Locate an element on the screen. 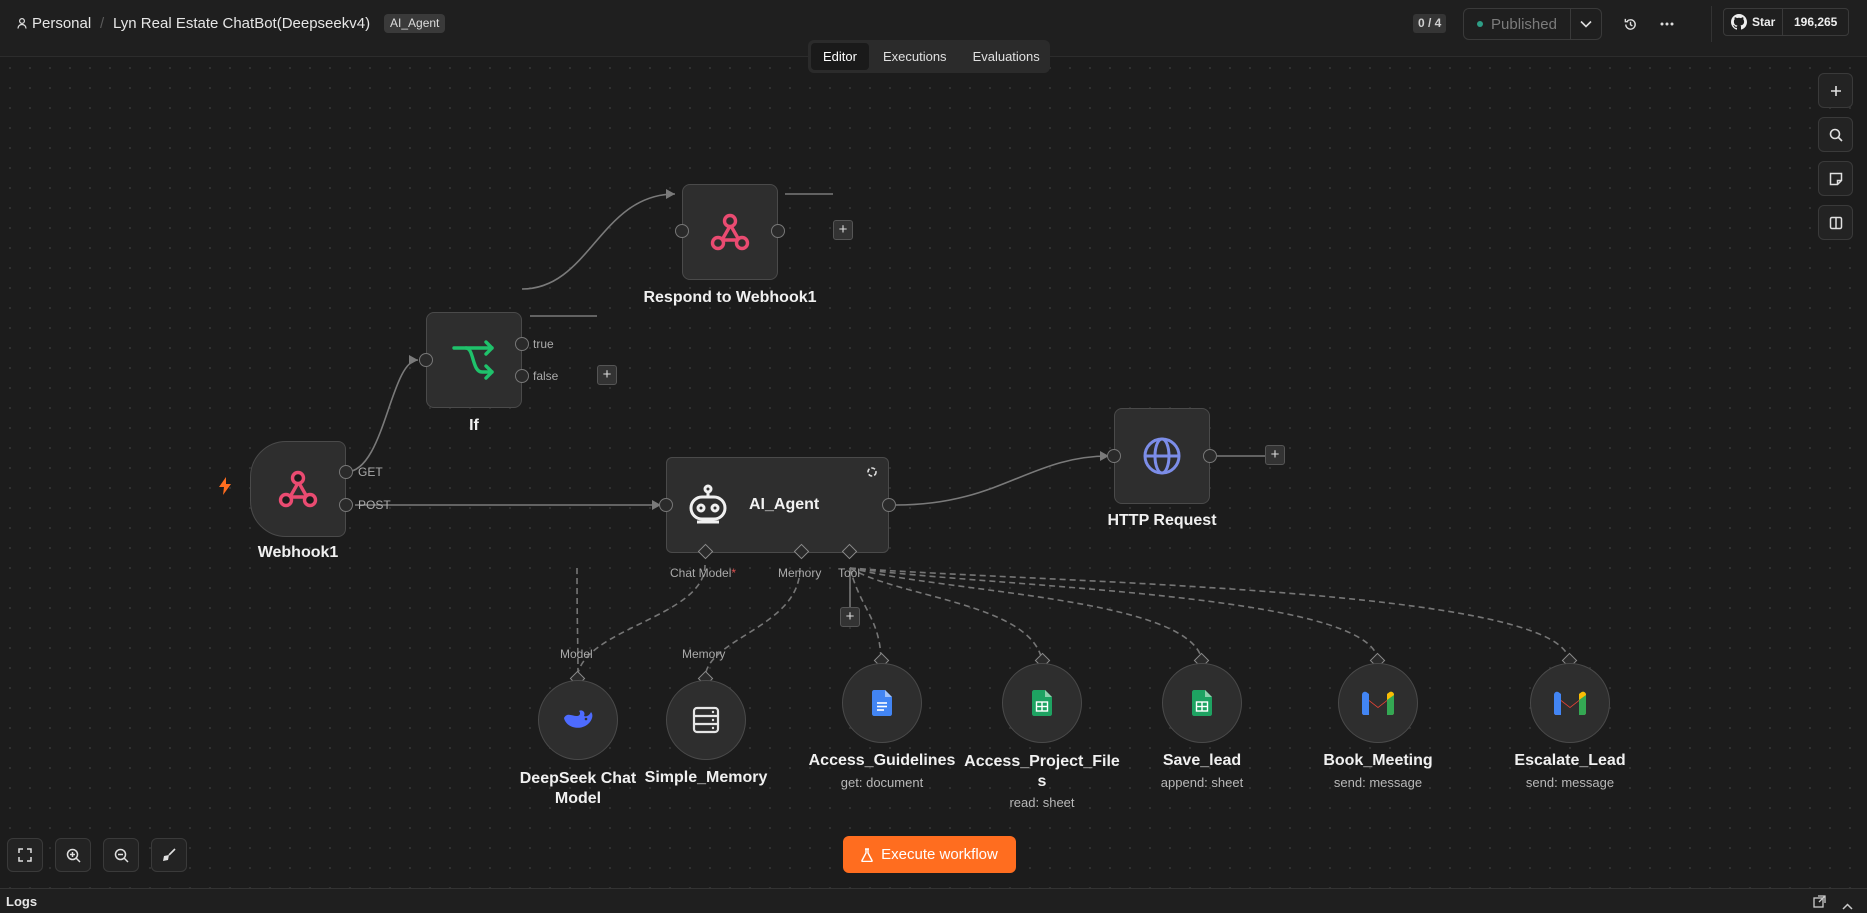 Image resolution: width=1867 pixels, height=913 pixels. search-nodes-button is located at coordinates (1835, 134).